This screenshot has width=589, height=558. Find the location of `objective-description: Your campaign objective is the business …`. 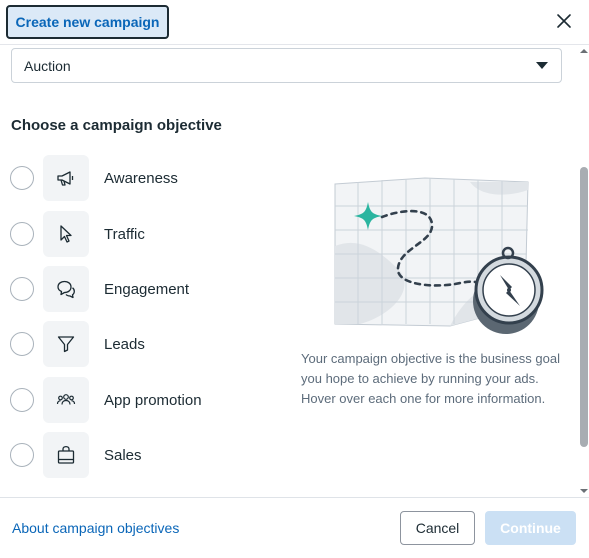

objective-description: Your campaign objective is the business … is located at coordinates (430, 378).